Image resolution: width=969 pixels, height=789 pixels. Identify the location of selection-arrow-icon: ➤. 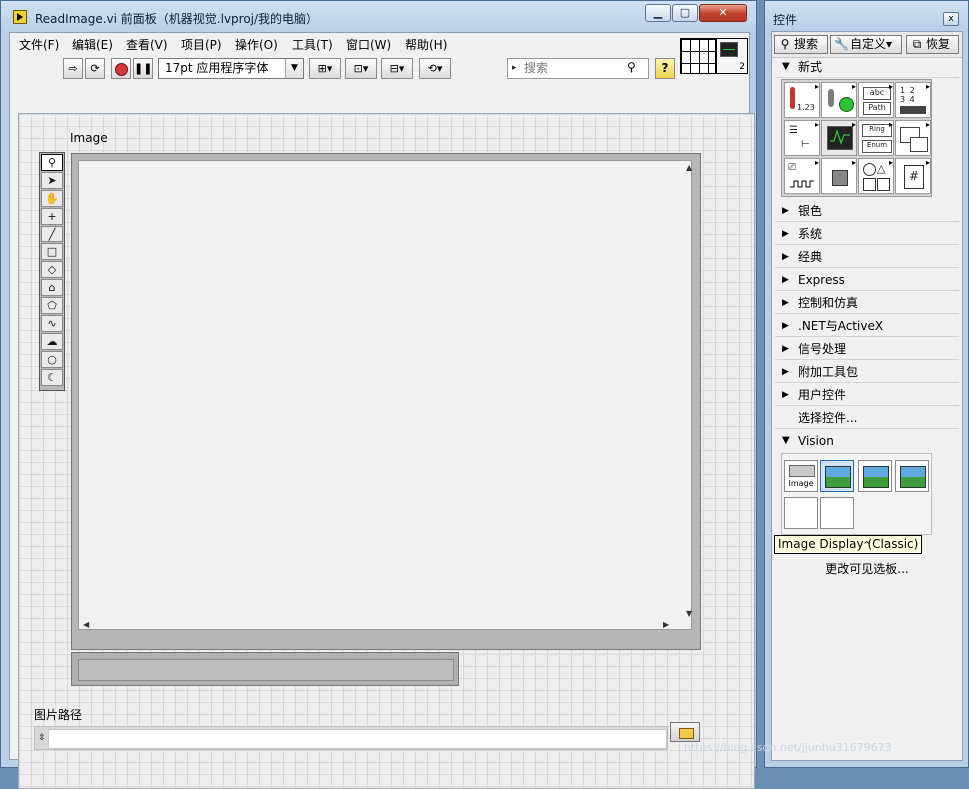
(52, 180).